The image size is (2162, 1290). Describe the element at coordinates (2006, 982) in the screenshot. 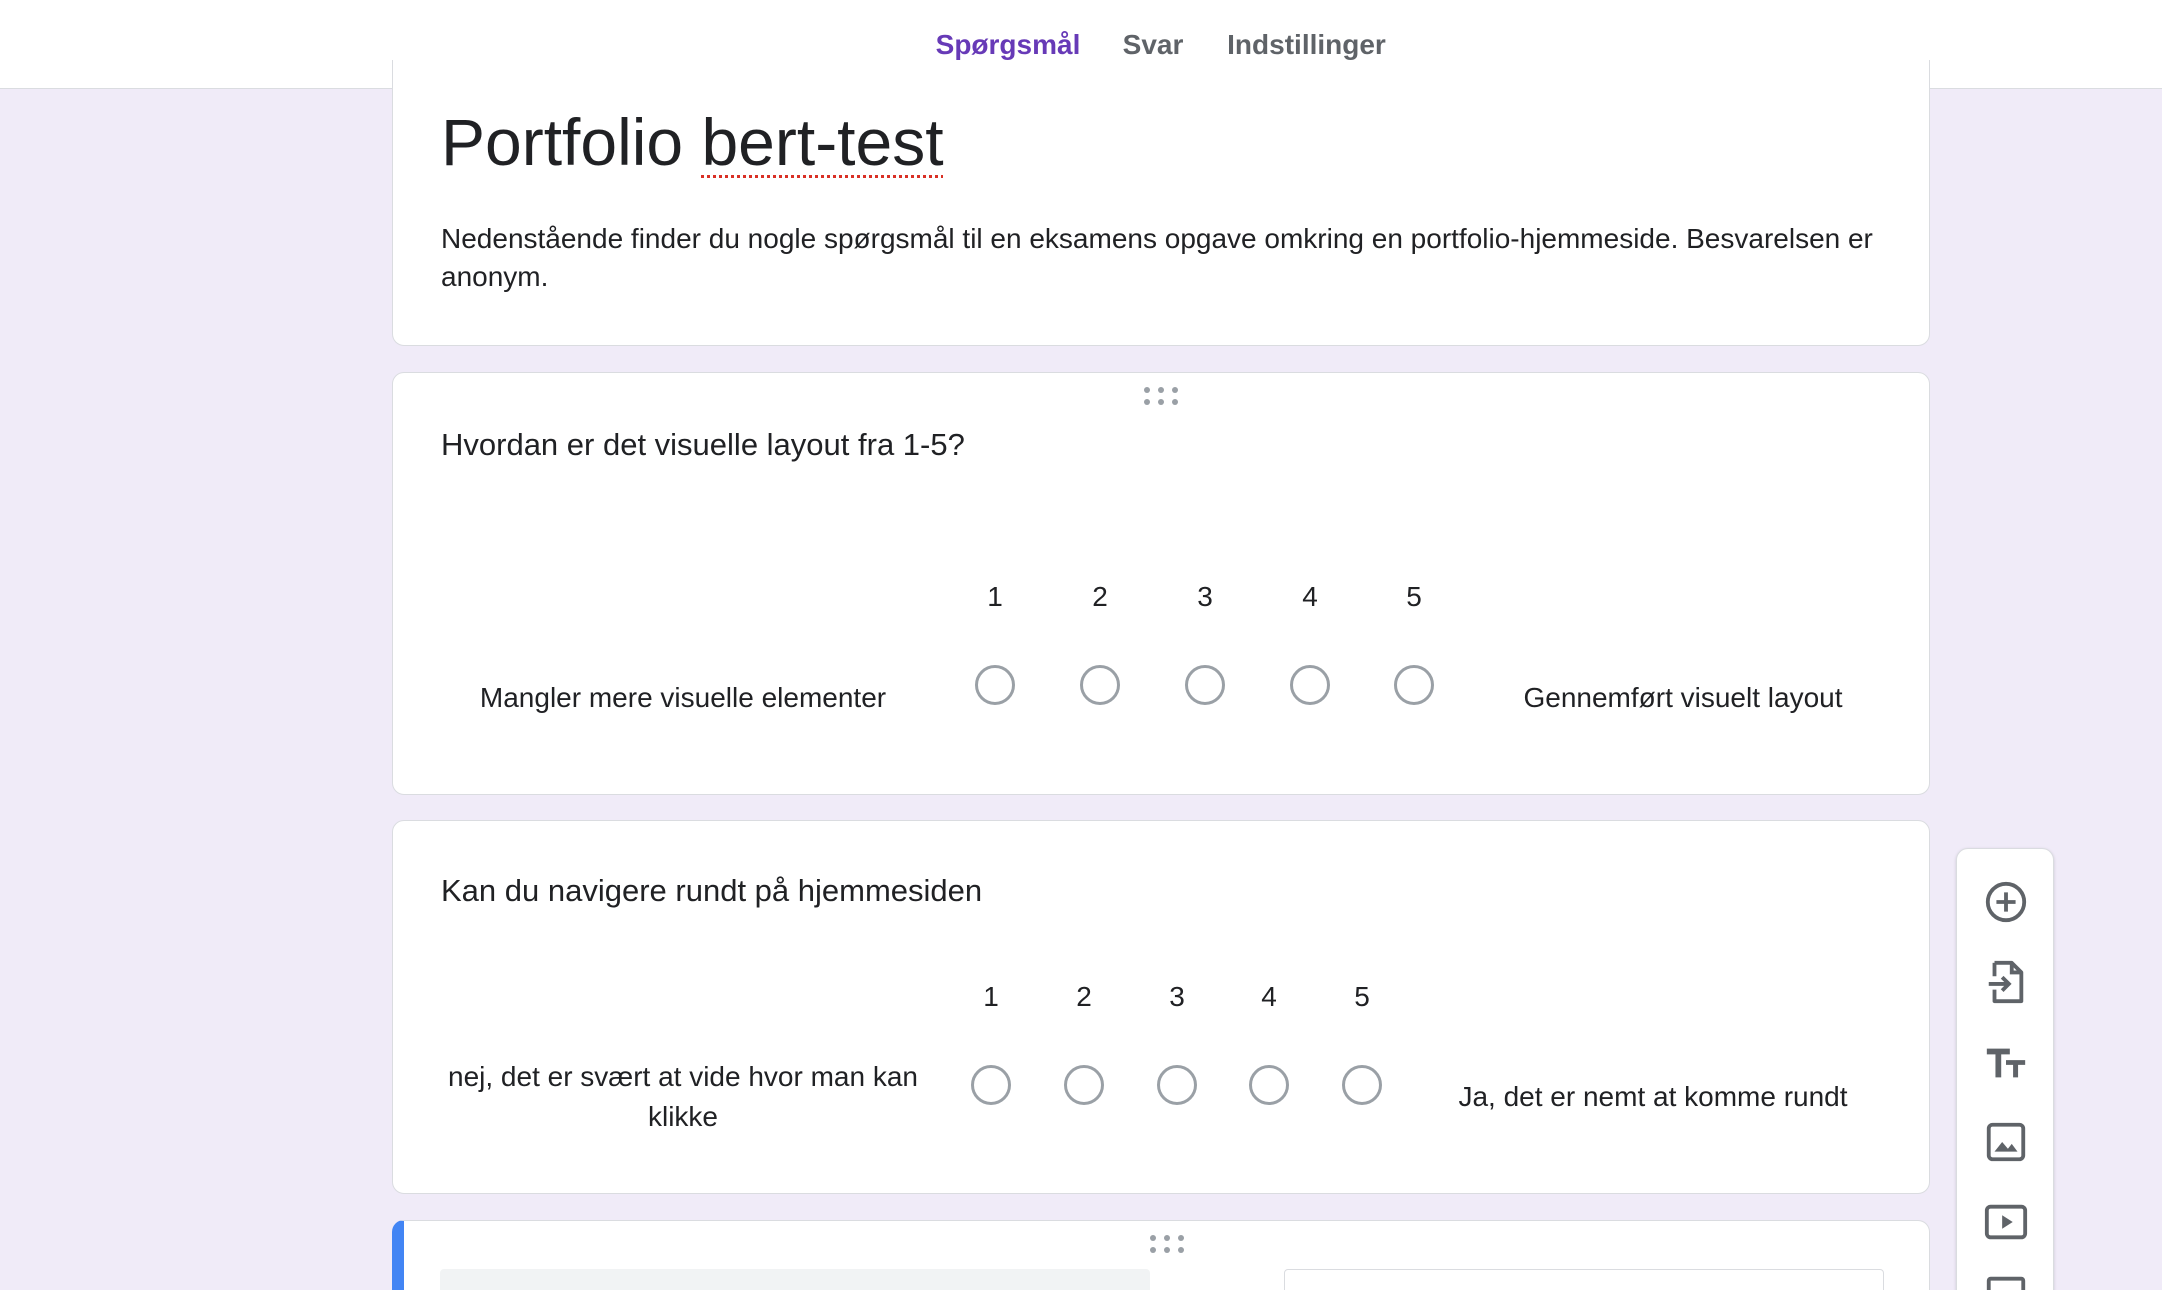

I see `import-questions-icon` at that location.